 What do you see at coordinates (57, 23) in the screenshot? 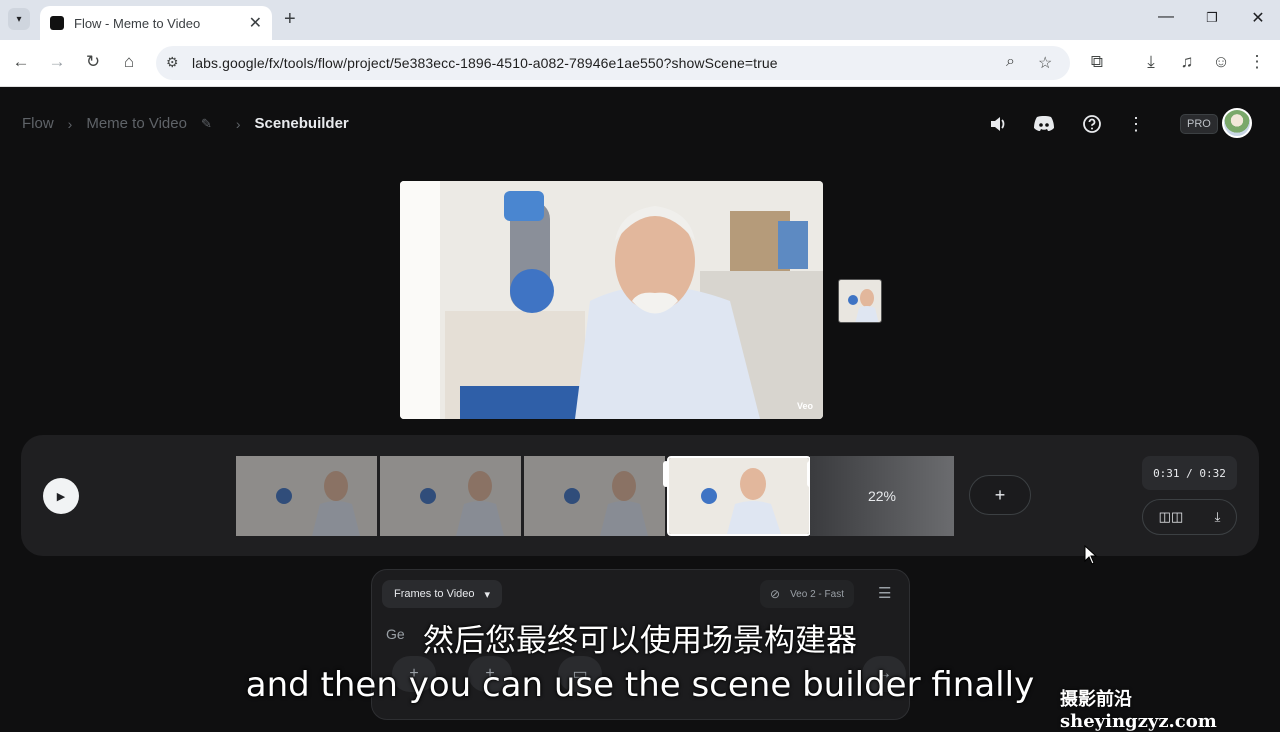
I see `flow-favicon-icon` at bounding box center [57, 23].